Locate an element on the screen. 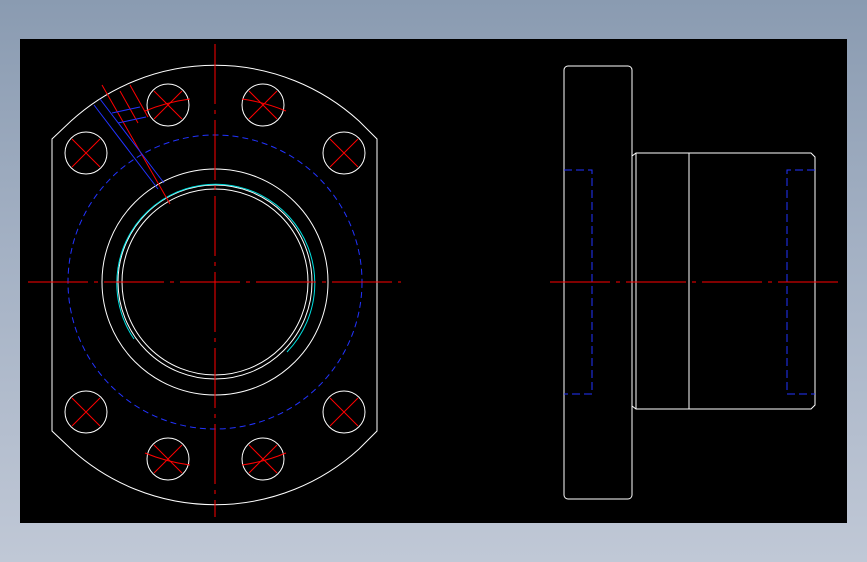 The height and width of the screenshot is (562, 867). thread-arc is located at coordinates (216, 268).